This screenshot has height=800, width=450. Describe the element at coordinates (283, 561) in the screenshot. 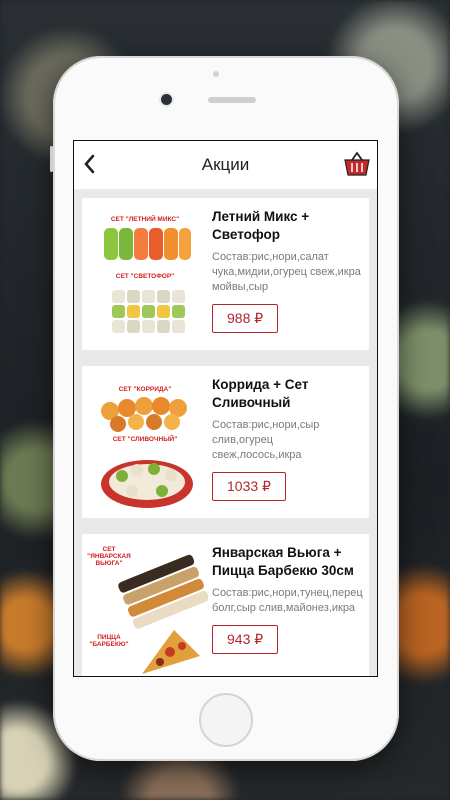

I see `promo-name: Январская Вьюга + Пицца Барбекю 30см` at that location.